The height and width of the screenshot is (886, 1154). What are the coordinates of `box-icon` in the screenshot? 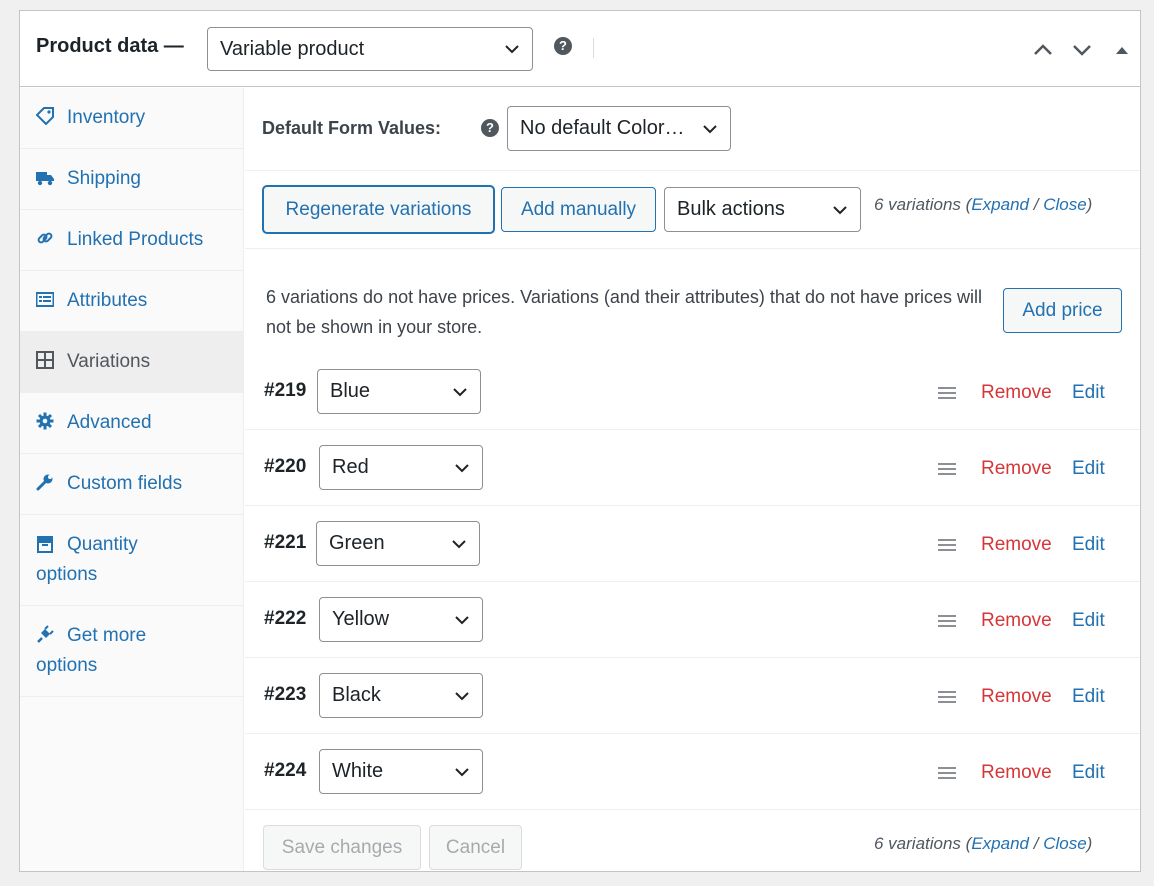 It's located at (45, 544).